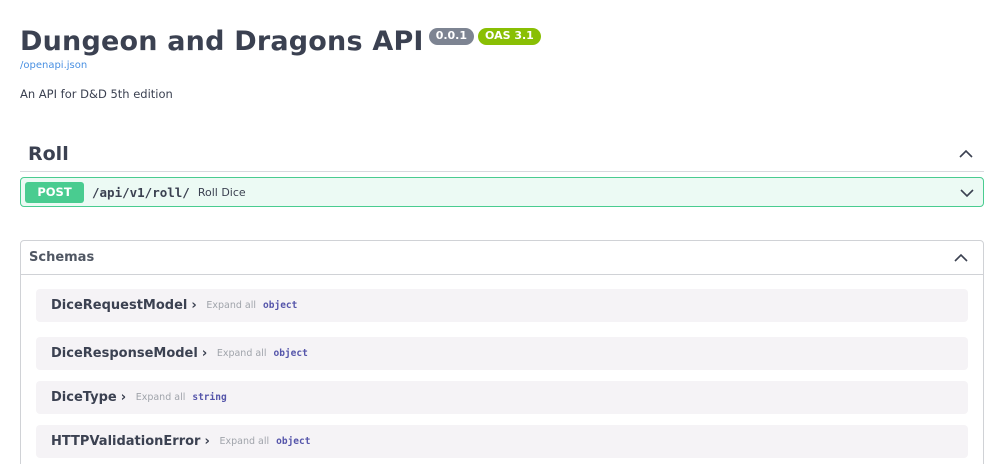  What do you see at coordinates (509, 36) in the screenshot?
I see `oas-badge: OAS 3.1` at bounding box center [509, 36].